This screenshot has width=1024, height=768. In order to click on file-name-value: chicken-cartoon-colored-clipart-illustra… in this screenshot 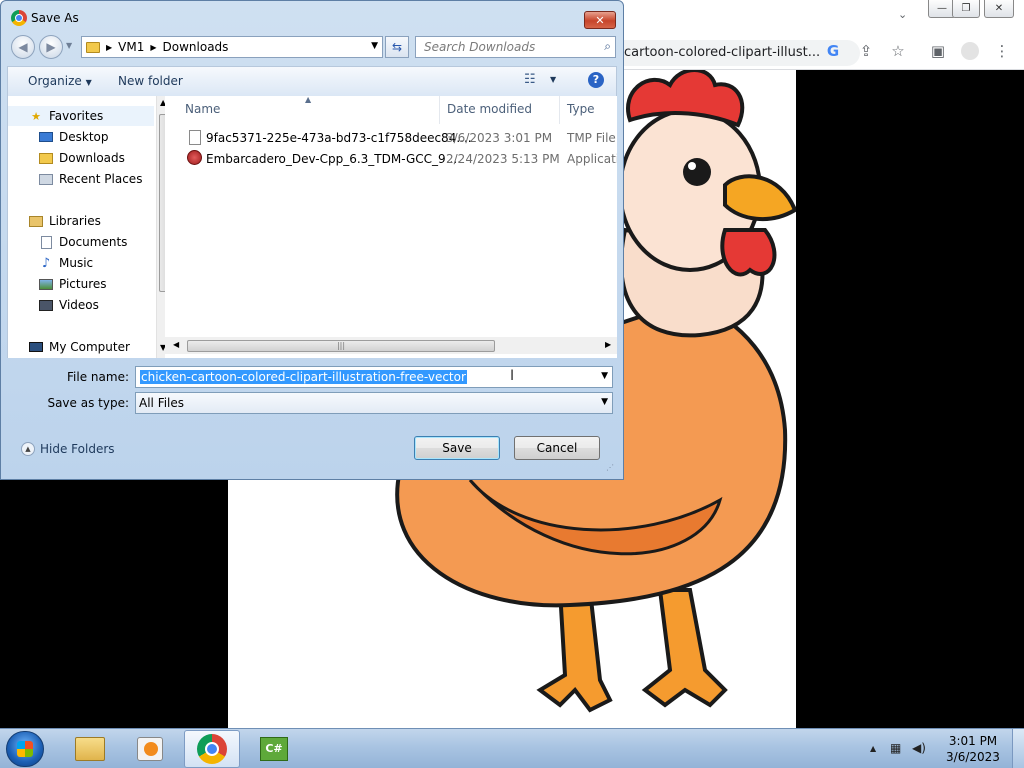, I will do `click(303, 377)`.